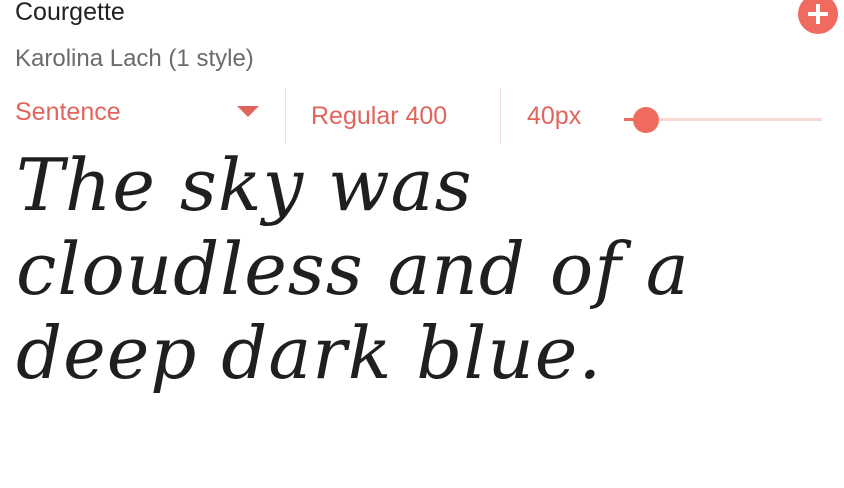 The height and width of the screenshot is (488, 844). What do you see at coordinates (723, 119) in the screenshot?
I see `font-size-slider` at bounding box center [723, 119].